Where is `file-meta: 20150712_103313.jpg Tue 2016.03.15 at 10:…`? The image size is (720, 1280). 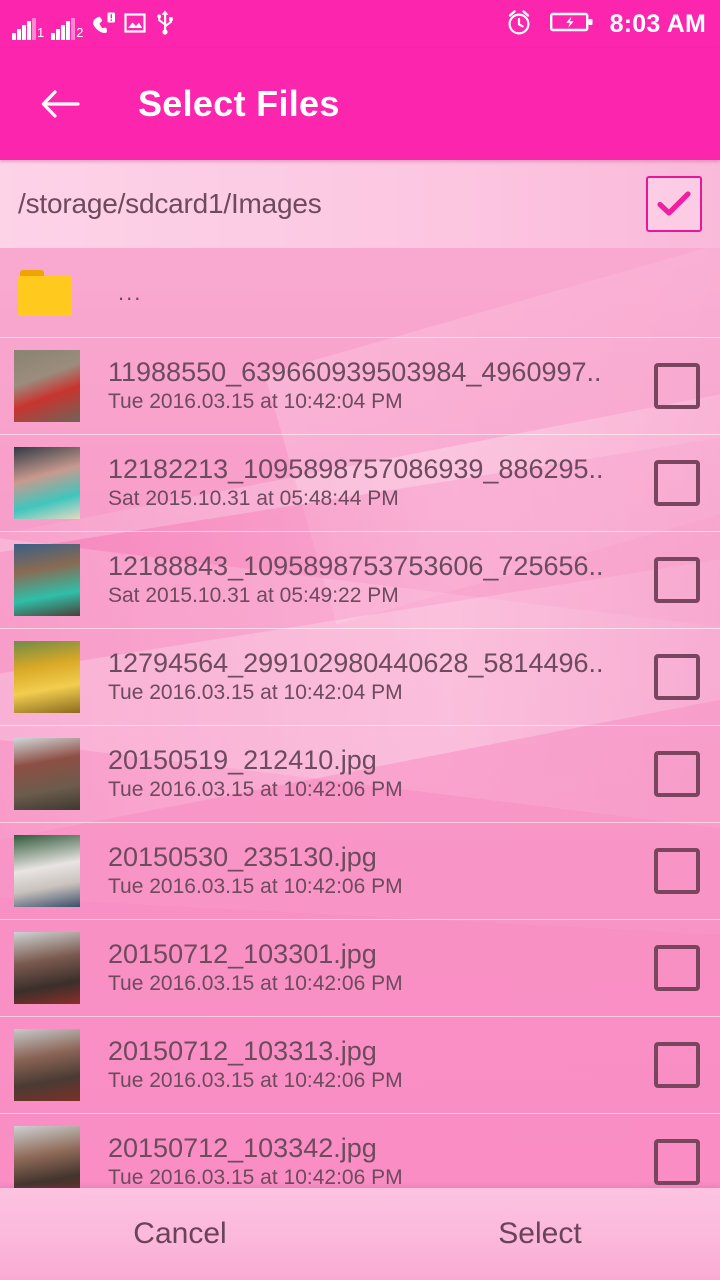
file-meta: 20150712_103313.jpg Tue 2016.03.15 at 10:… is located at coordinates (374, 1064).